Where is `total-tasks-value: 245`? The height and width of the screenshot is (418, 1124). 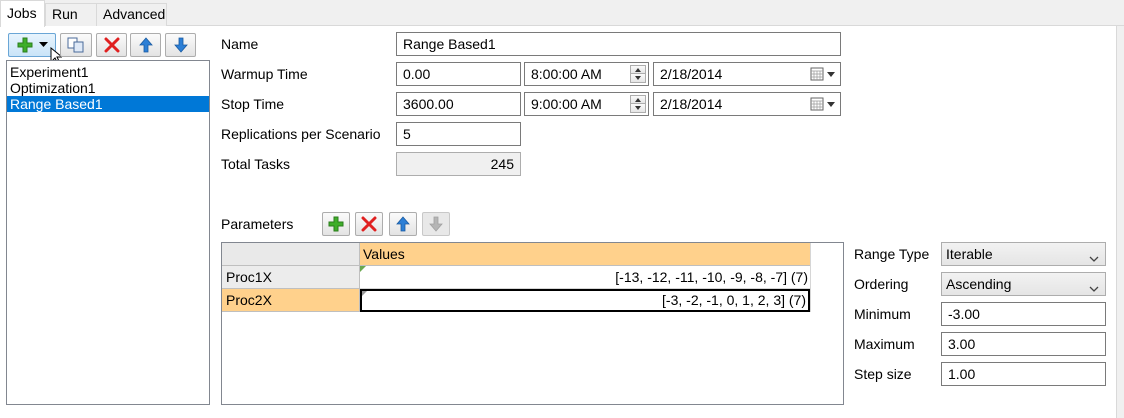 total-tasks-value: 245 is located at coordinates (502, 164).